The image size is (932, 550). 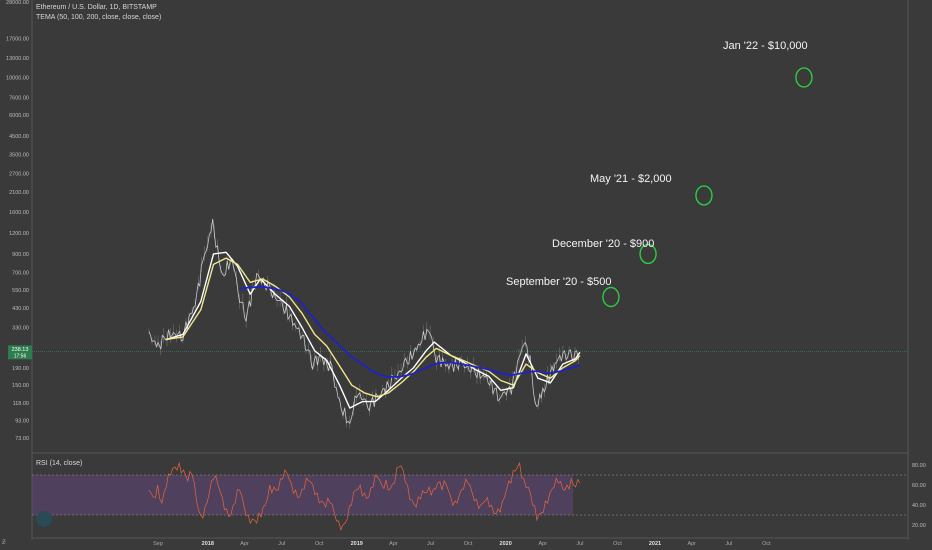 I want to click on price-tick-label: 550.00, so click(x=20, y=291).